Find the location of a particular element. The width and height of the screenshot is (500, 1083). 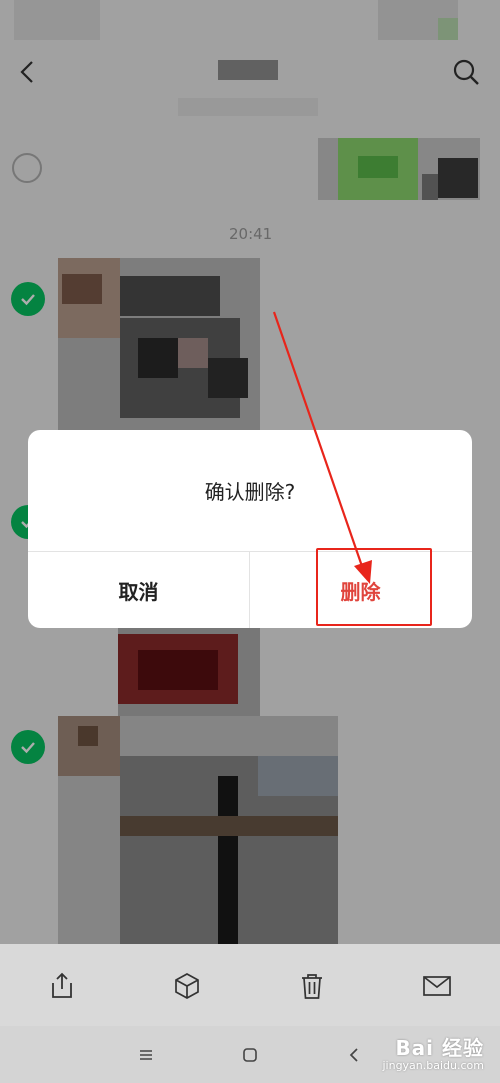

mail-button is located at coordinates (437, 986).